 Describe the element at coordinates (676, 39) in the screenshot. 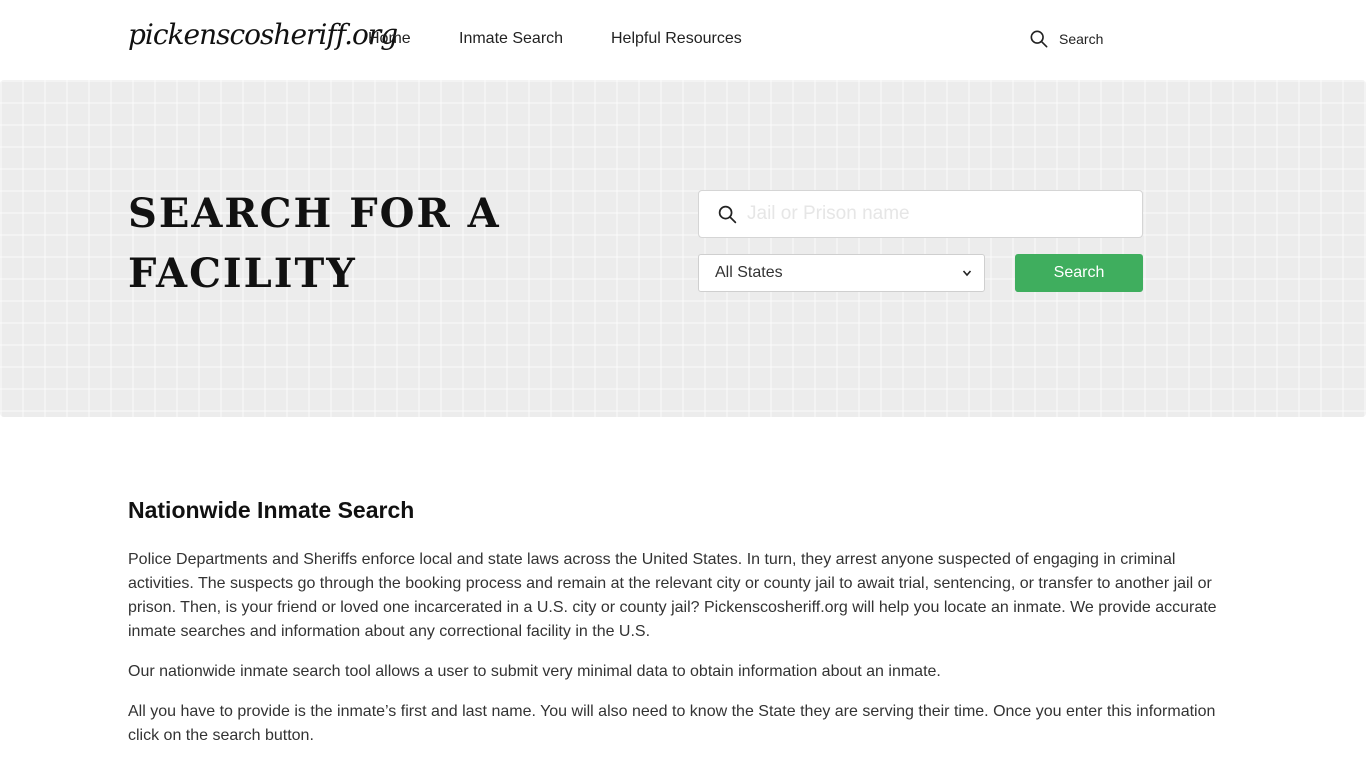

I see `nav-helpful-resources: Helpful Resources` at that location.